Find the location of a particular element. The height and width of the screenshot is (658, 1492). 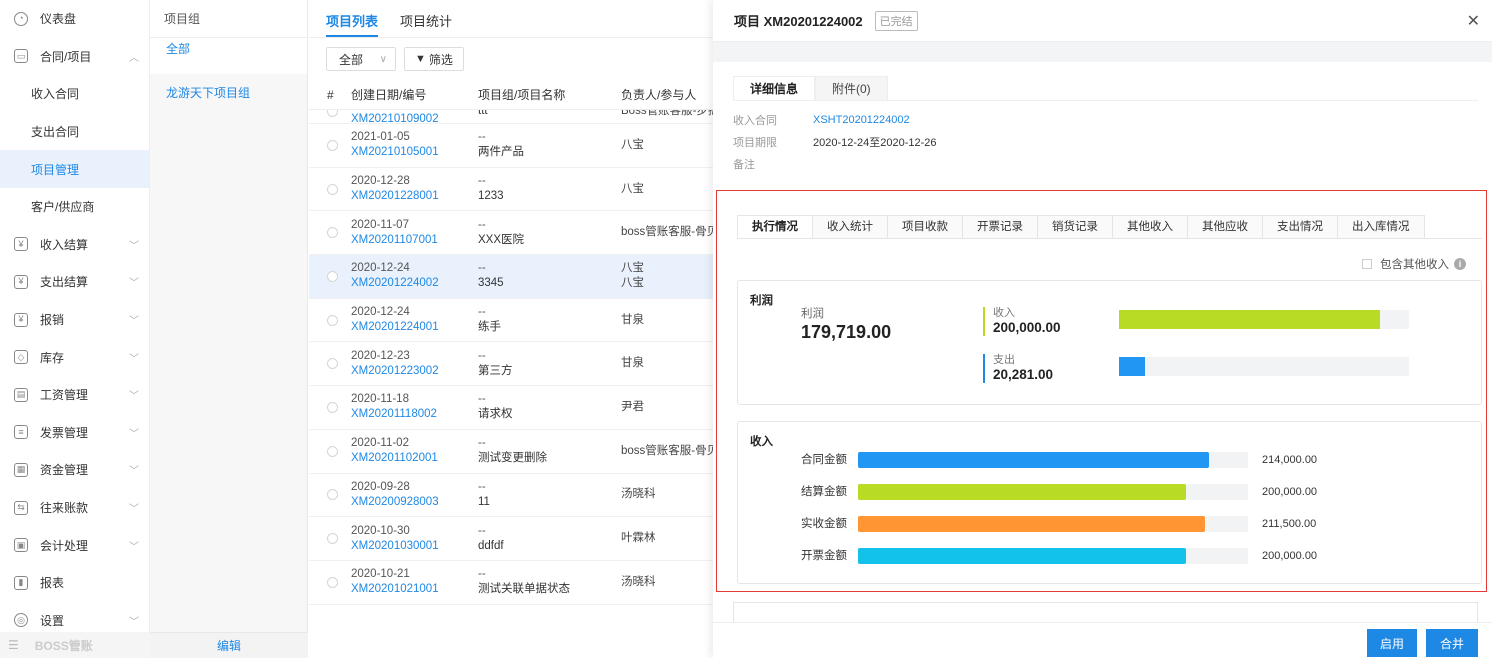

row-code-link: XM20201021001 is located at coordinates (414, 589).